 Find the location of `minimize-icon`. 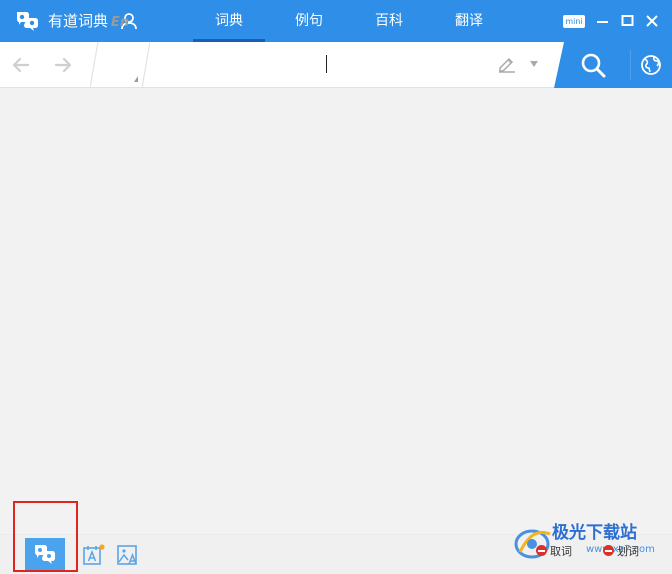

minimize-icon is located at coordinates (603, 21).